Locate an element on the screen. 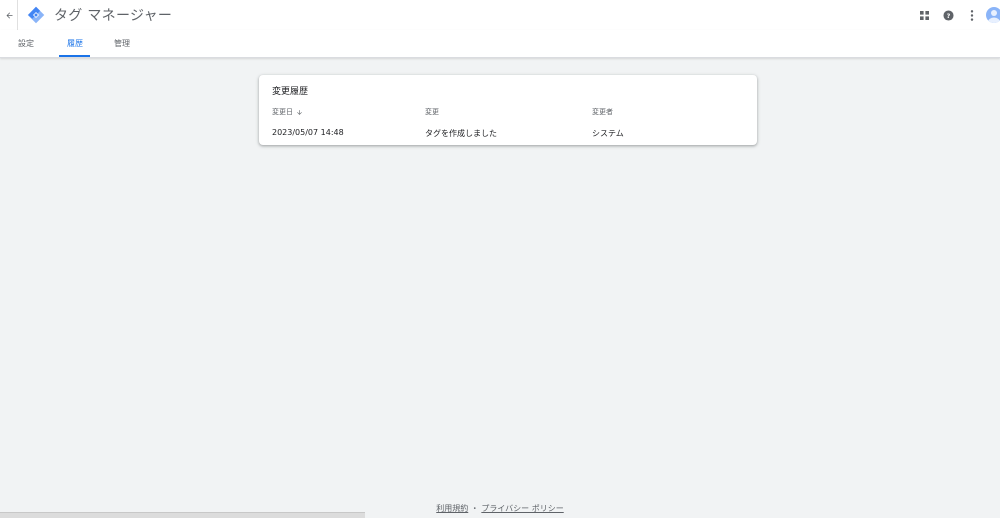 The width and height of the screenshot is (1000, 518). app-header: タグ マネージャー ? is located at coordinates (500, 15).